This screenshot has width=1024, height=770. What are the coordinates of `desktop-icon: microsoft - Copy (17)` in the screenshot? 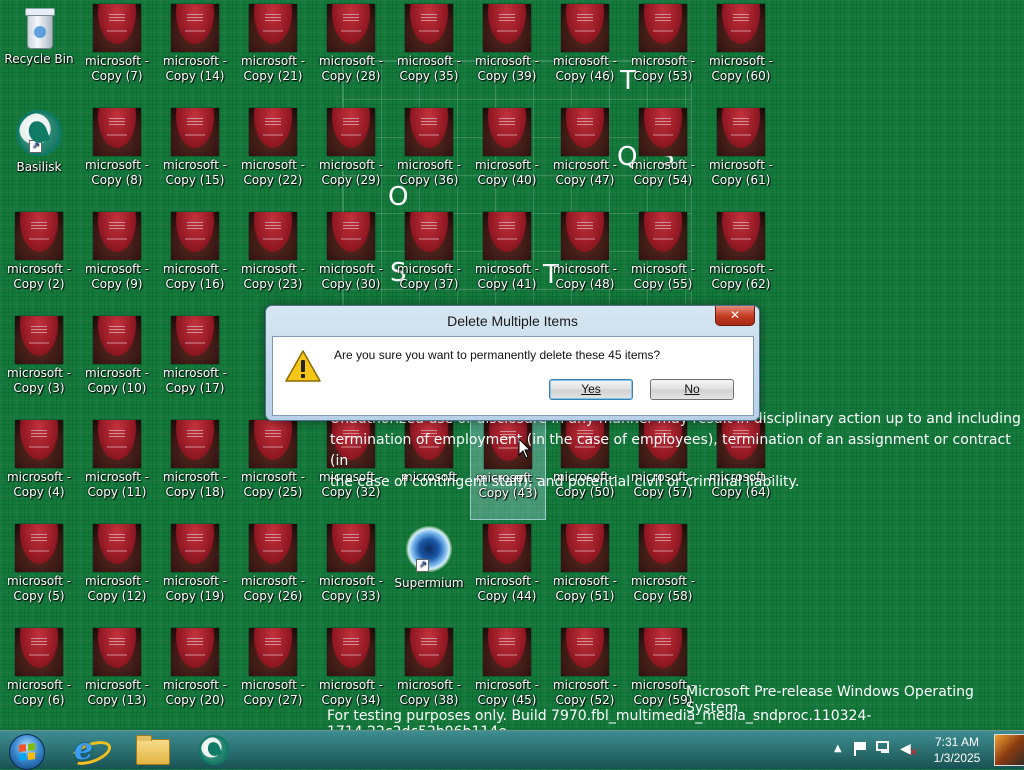 It's located at (195, 365).